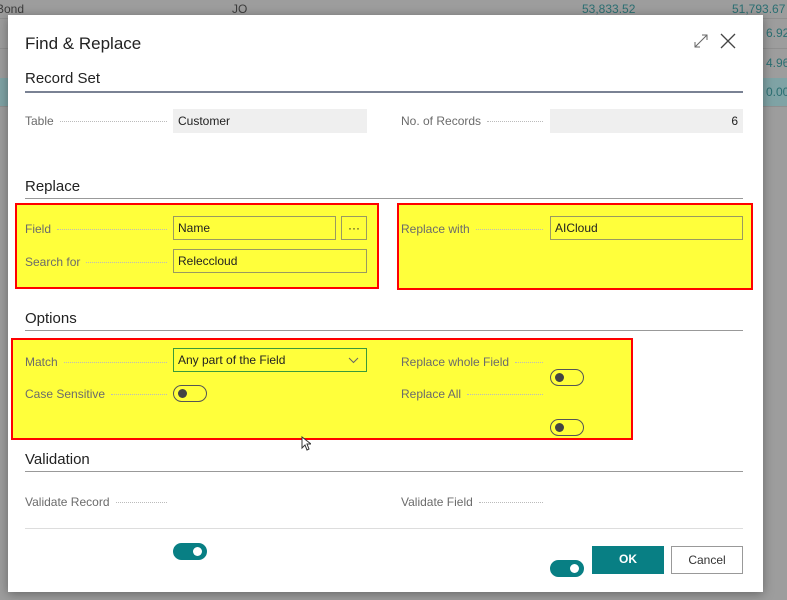 Image resolution: width=787 pixels, height=600 pixels. Describe the element at coordinates (759, 9) in the screenshot. I see `bg-value: 51,793.67` at that location.